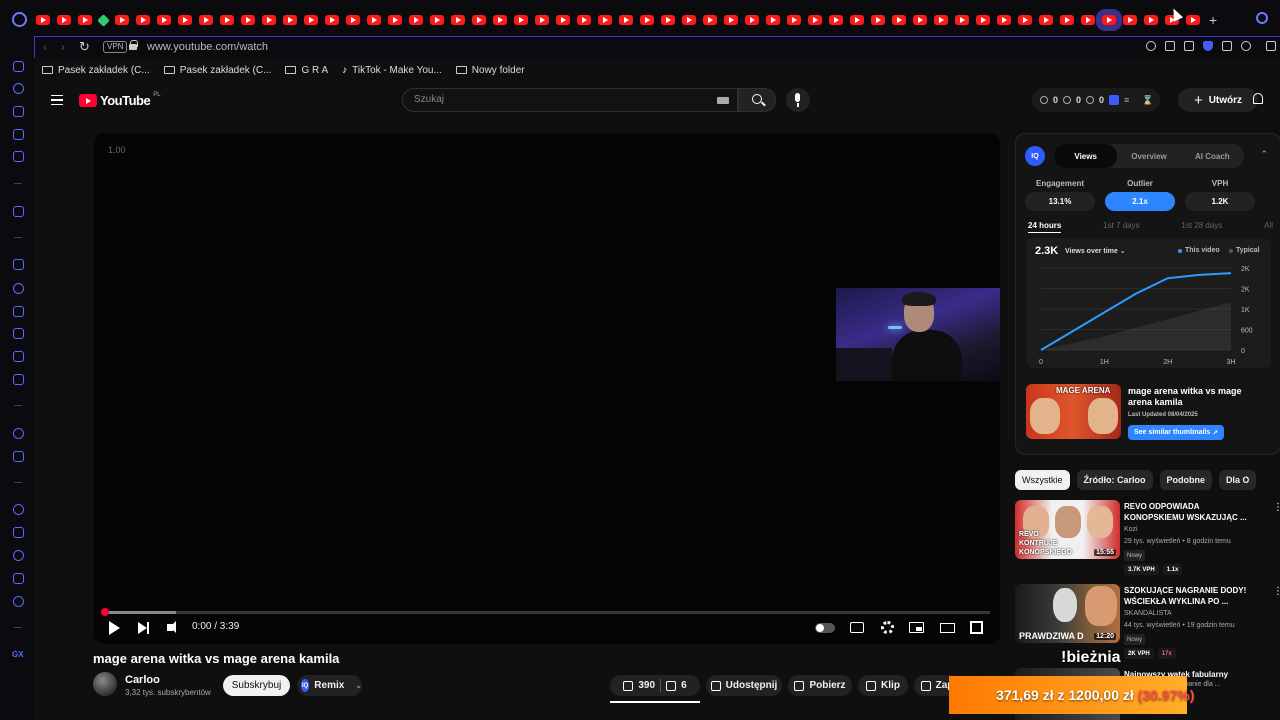 The height and width of the screenshot is (720, 1280). What do you see at coordinates (1042, 480) in the screenshot?
I see `chip-all: Wszystkie` at bounding box center [1042, 480].